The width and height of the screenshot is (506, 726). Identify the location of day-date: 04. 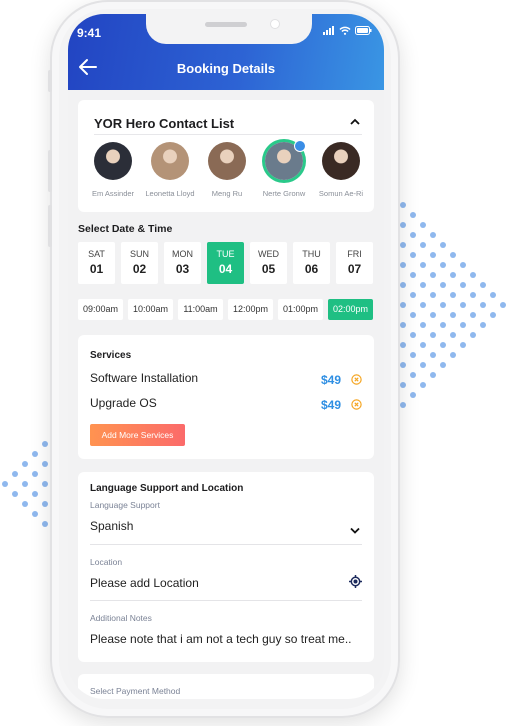
(225, 269).